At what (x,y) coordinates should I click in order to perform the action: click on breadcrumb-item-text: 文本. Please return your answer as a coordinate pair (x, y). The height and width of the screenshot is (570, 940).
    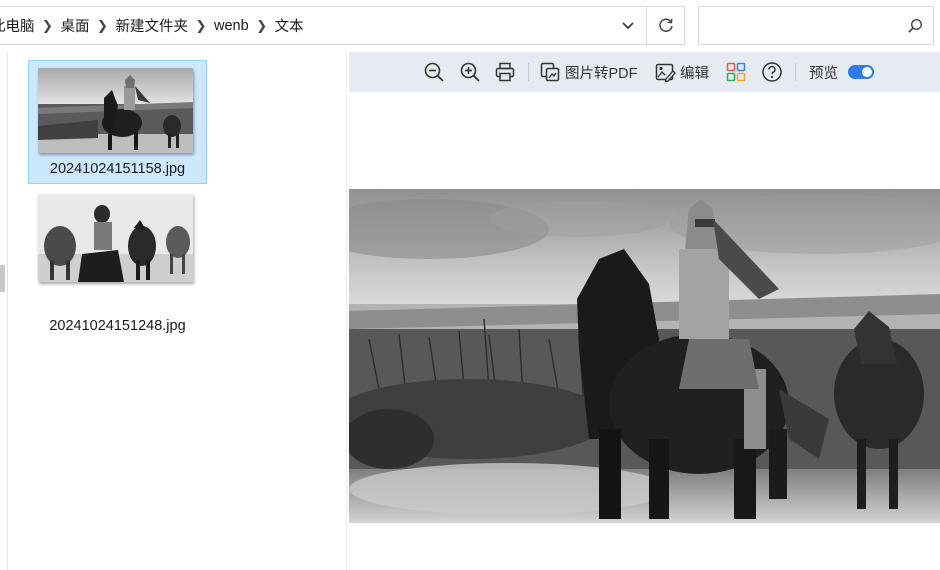
    Looking at the image, I should click on (289, 25).